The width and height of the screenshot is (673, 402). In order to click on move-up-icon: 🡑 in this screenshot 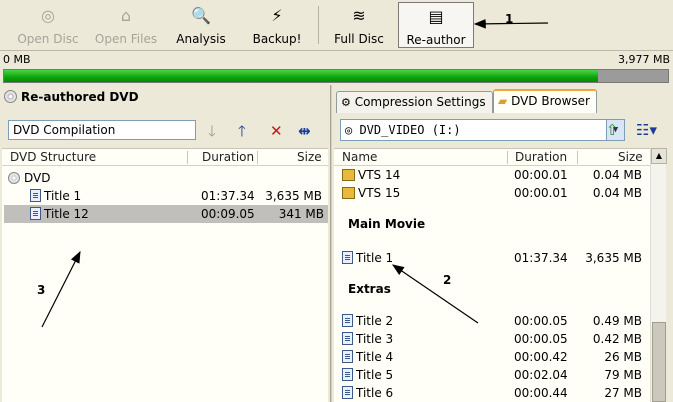, I will do `click(242, 131)`.